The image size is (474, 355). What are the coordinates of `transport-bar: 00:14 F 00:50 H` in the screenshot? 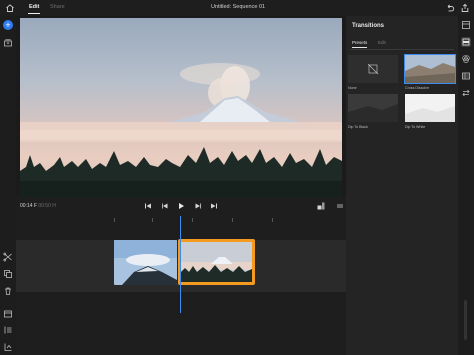 It's located at (181, 206).